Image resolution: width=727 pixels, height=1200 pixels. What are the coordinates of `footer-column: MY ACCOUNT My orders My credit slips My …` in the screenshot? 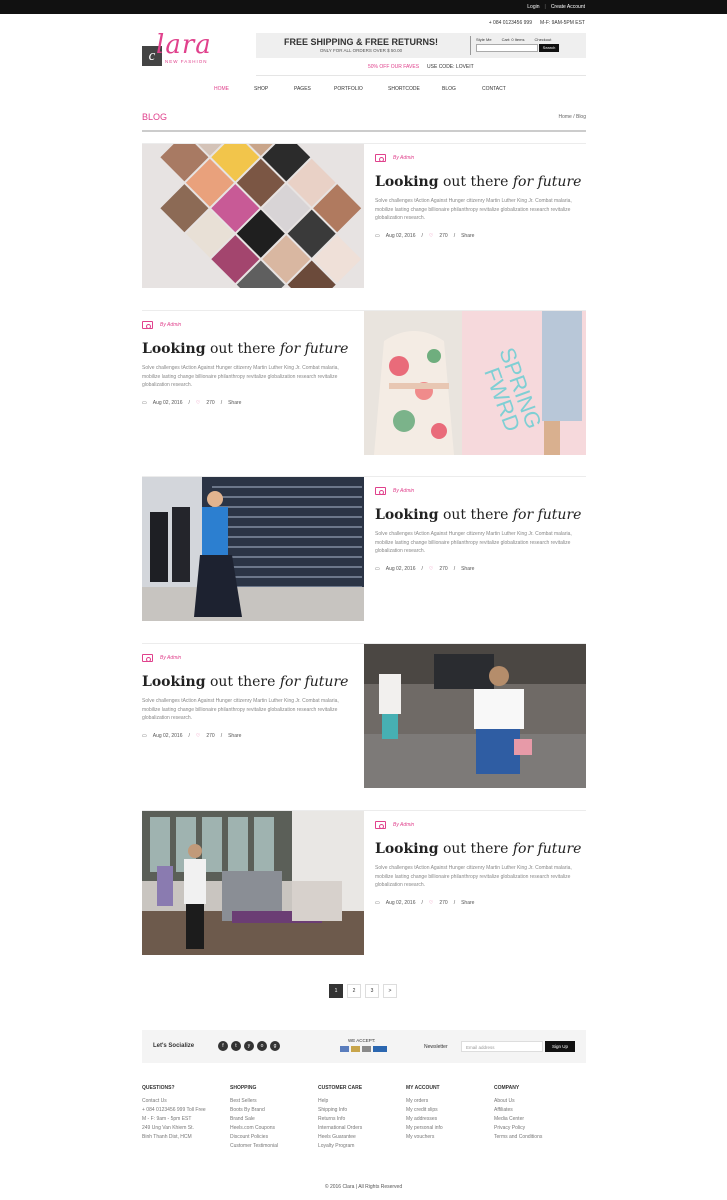 It's located at (450, 1118).